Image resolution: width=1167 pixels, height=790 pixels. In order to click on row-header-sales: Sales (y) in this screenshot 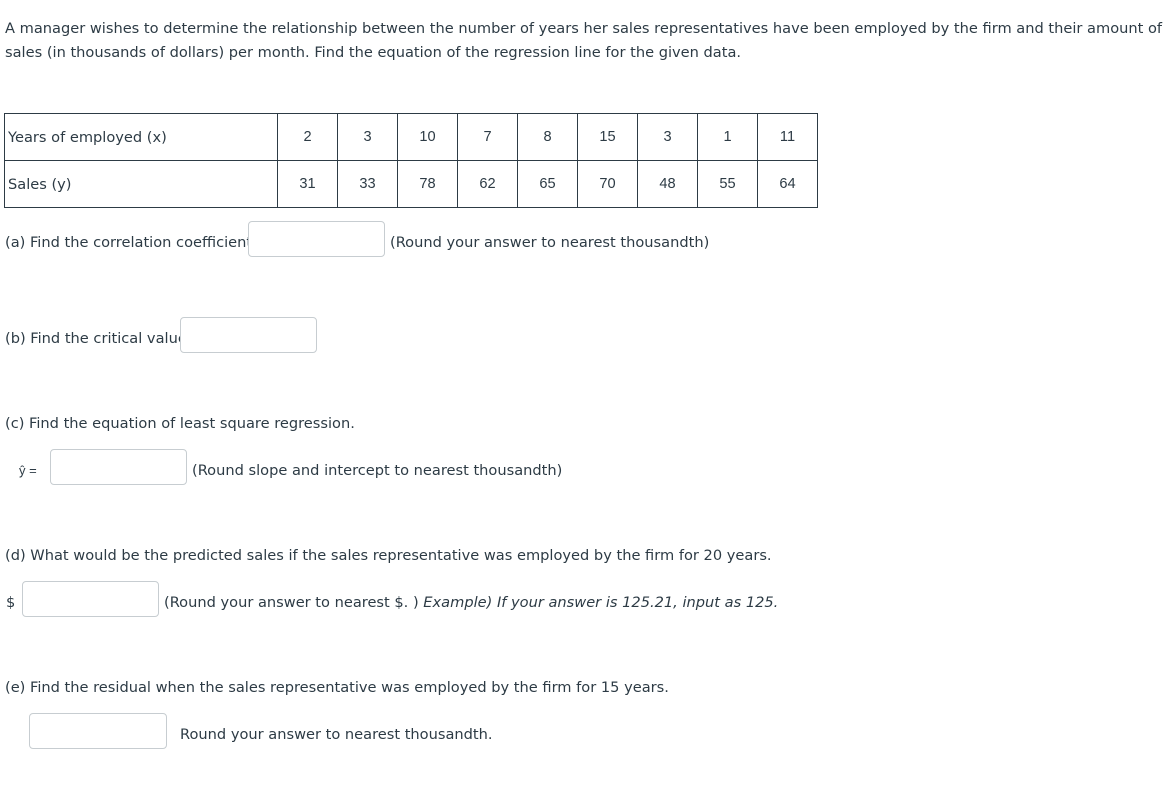, I will do `click(141, 184)`.